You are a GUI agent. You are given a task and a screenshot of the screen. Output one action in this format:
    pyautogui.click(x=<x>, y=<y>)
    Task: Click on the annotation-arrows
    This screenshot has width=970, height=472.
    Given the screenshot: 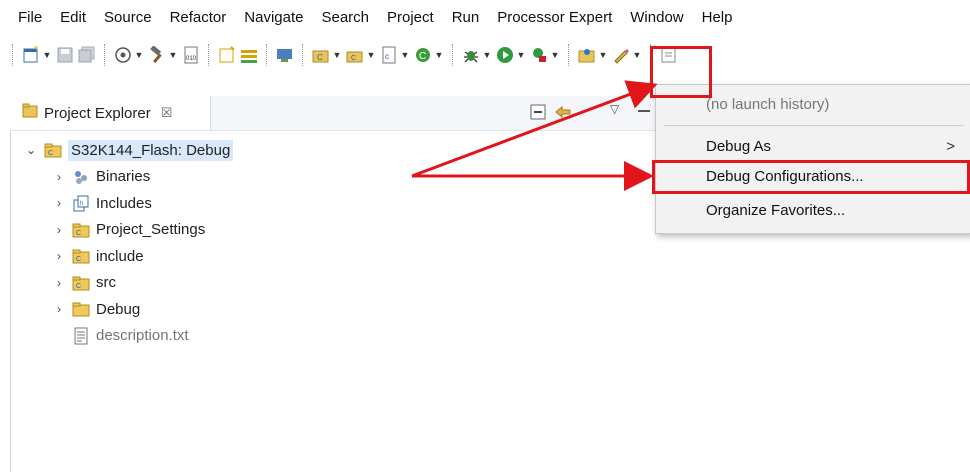 What is the action you would take?
    pyautogui.click(x=534, y=135)
    